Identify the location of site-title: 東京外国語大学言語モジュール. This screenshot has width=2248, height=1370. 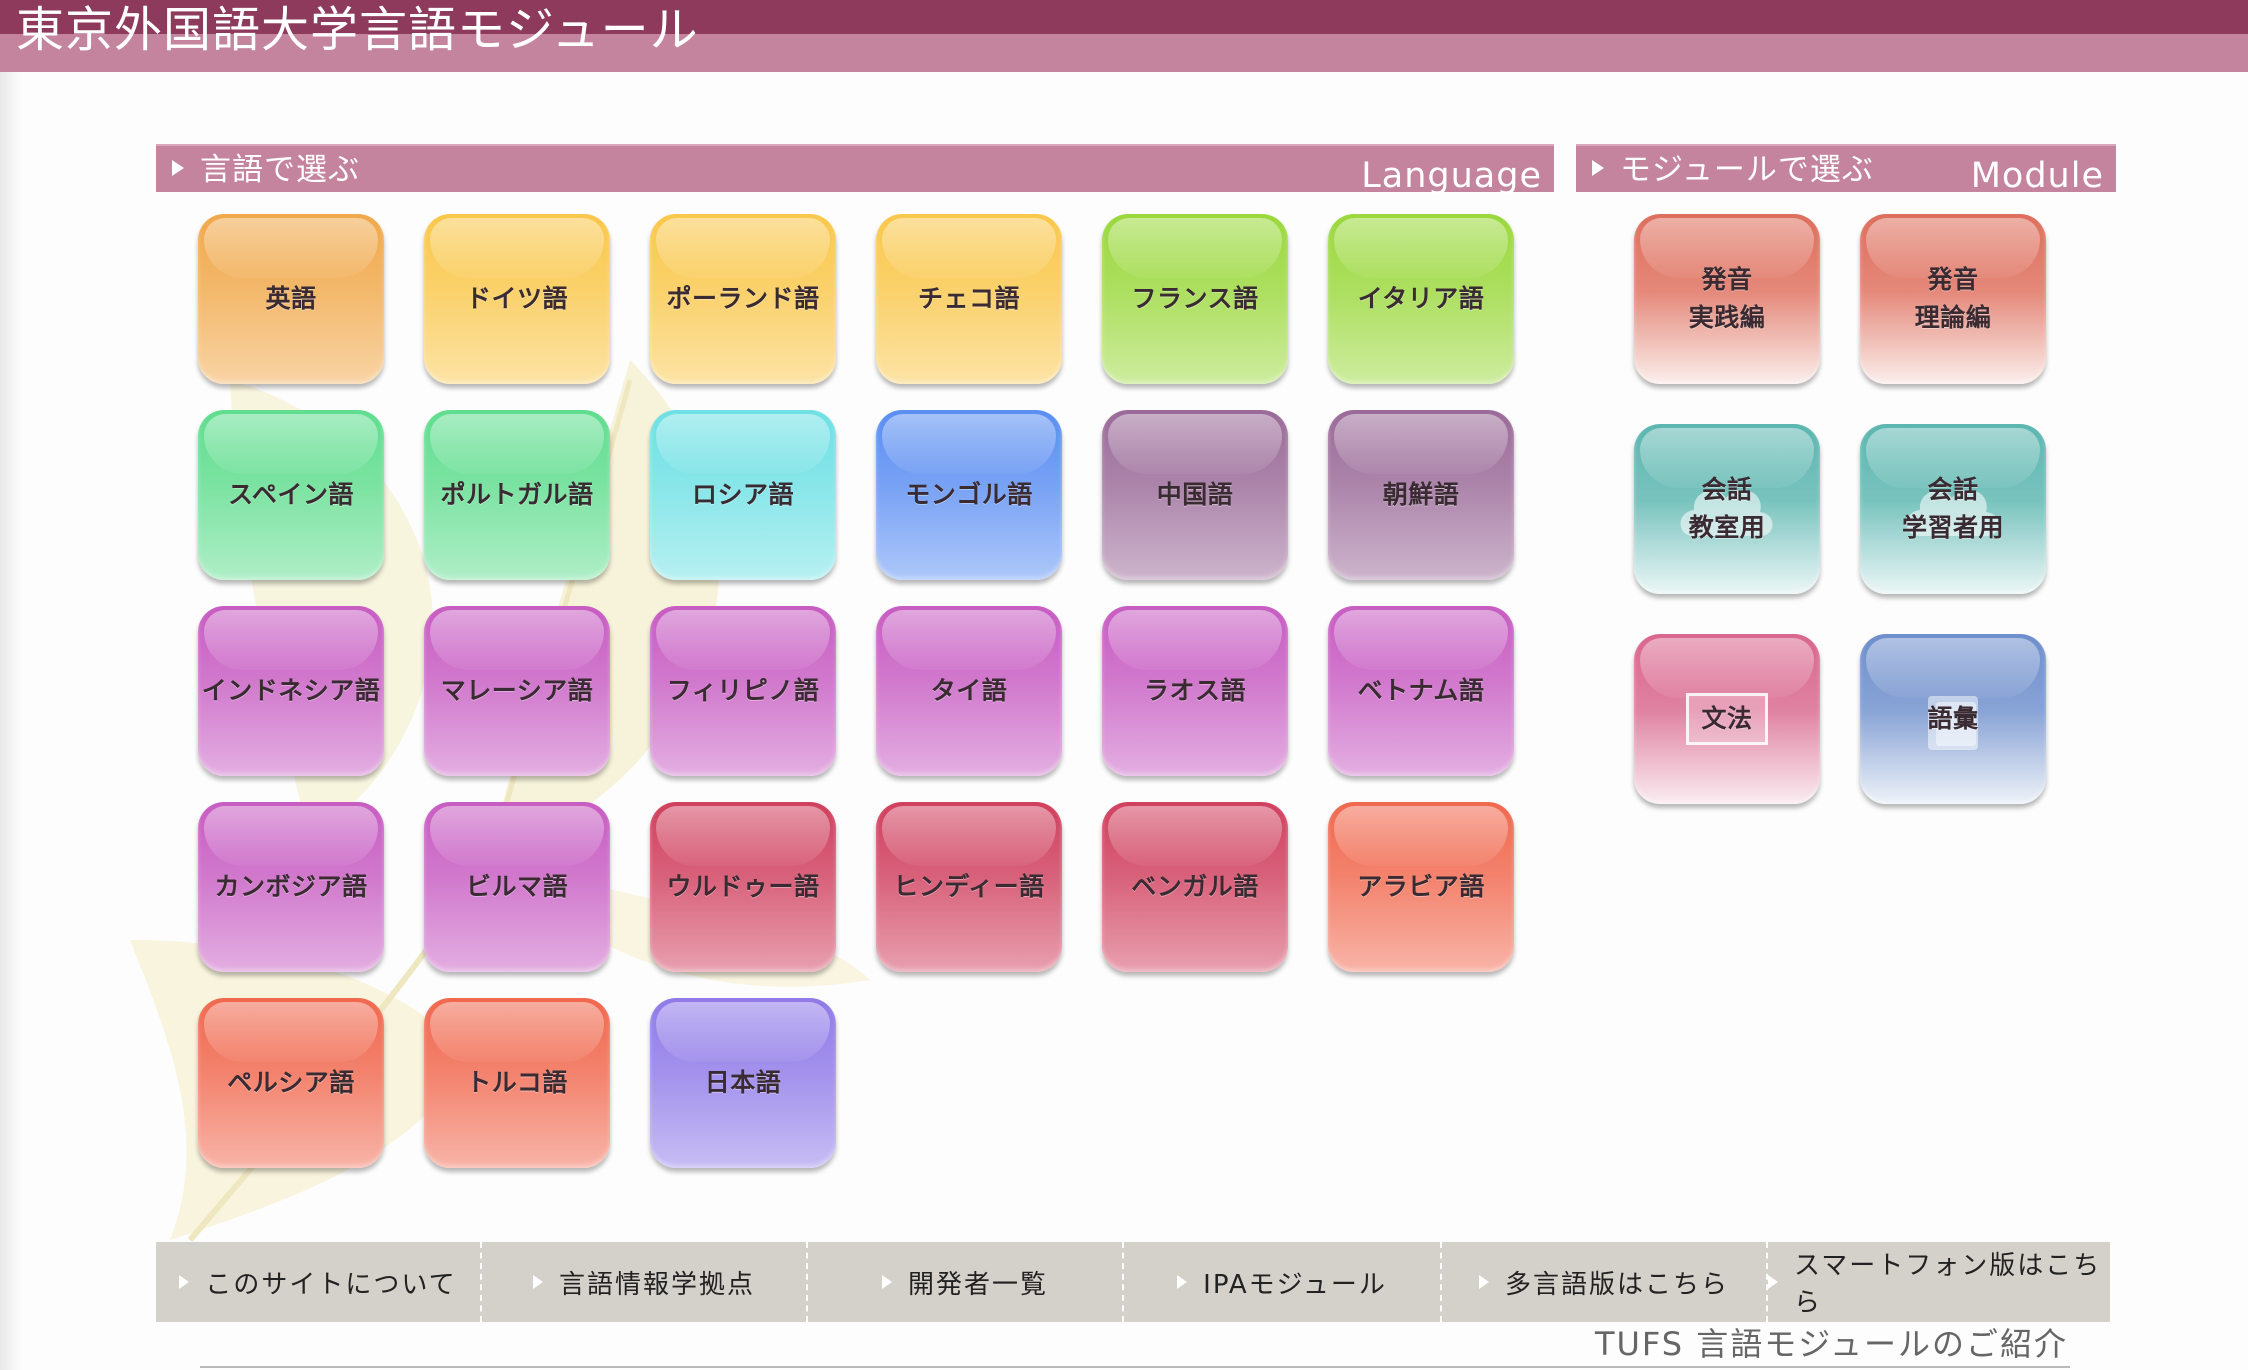
(357, 30).